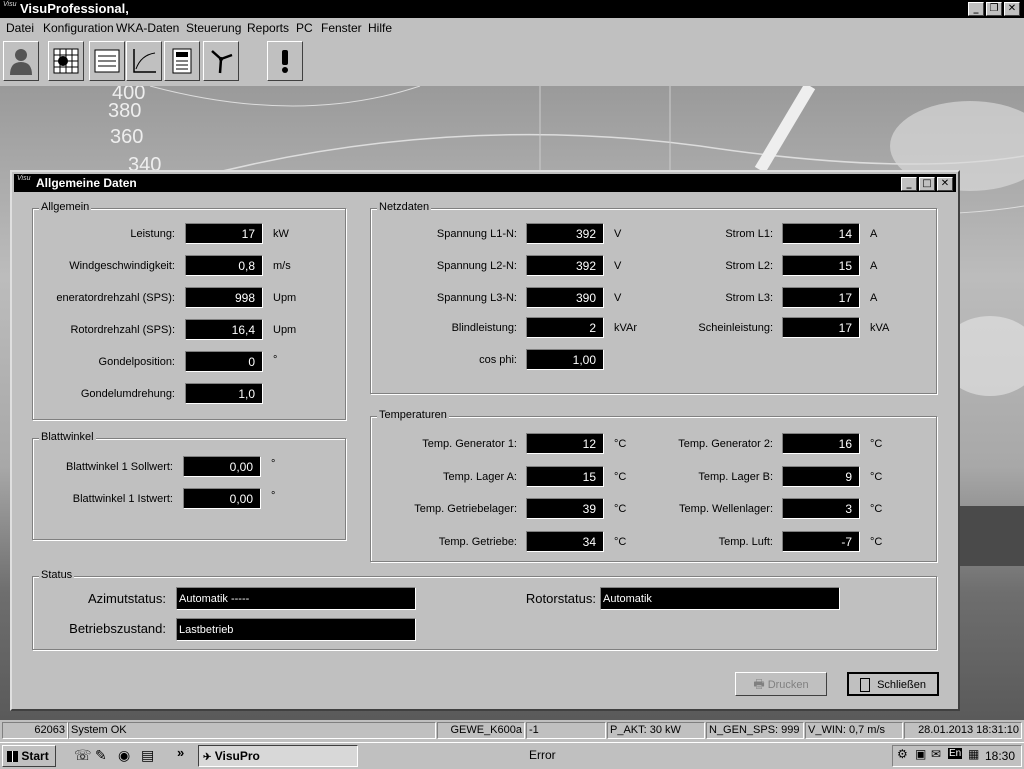 The height and width of the screenshot is (769, 1024). I want to click on dialog-close-button: ✕, so click(945, 184).